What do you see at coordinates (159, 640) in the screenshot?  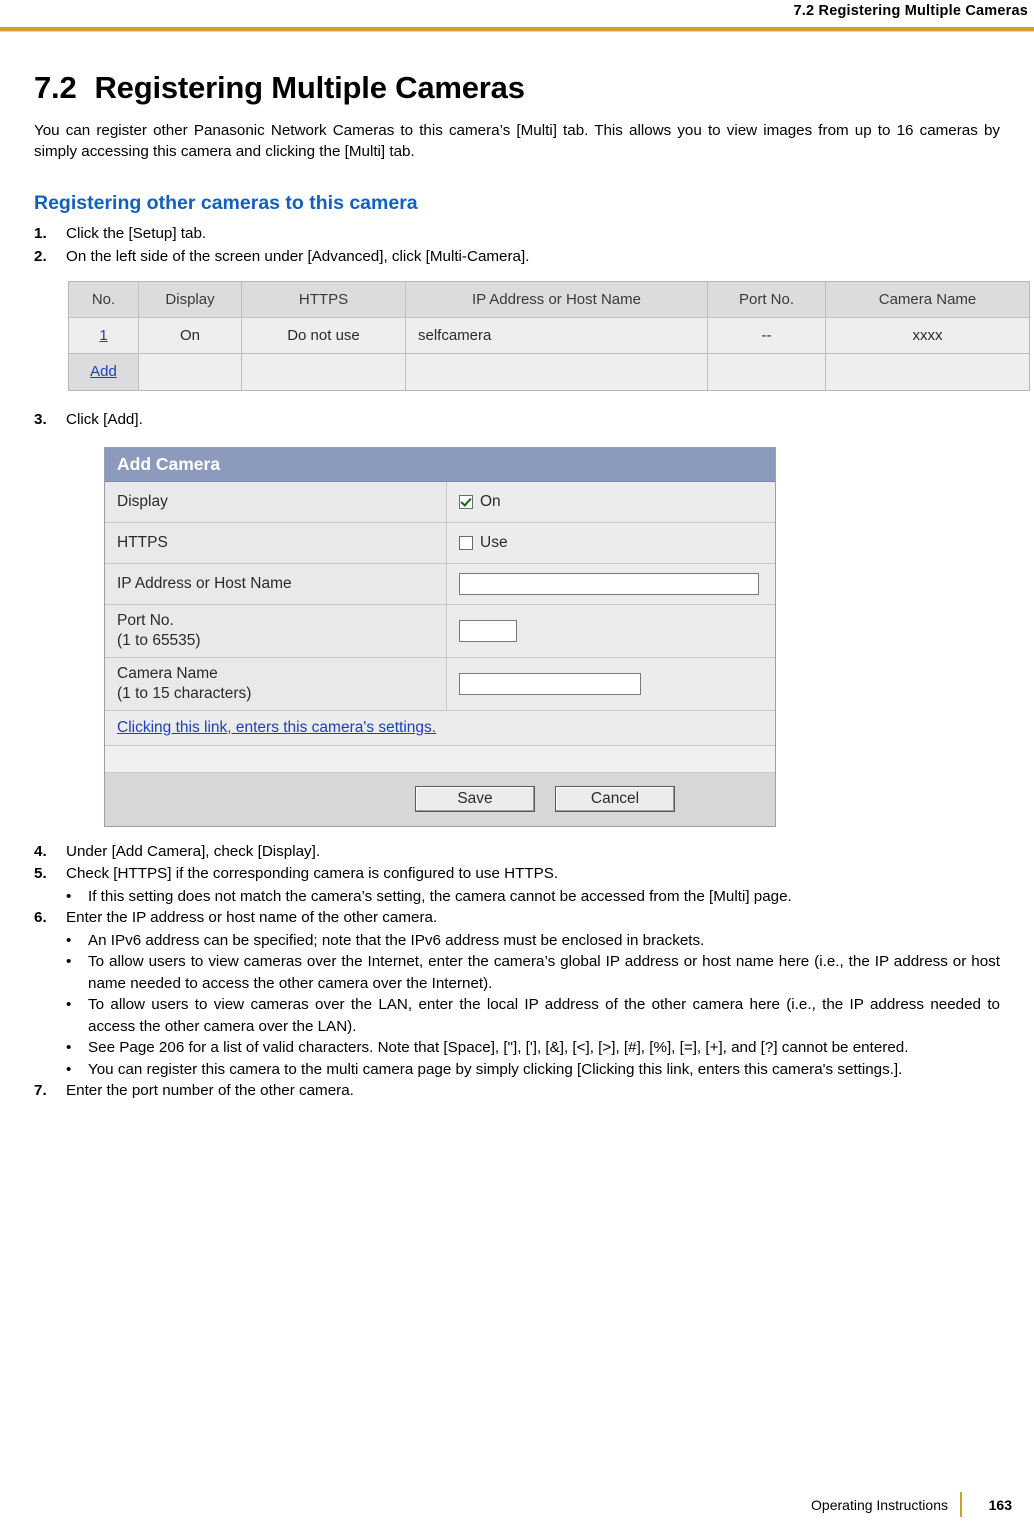 I see `label-port-line2: (1 to 65535)` at bounding box center [159, 640].